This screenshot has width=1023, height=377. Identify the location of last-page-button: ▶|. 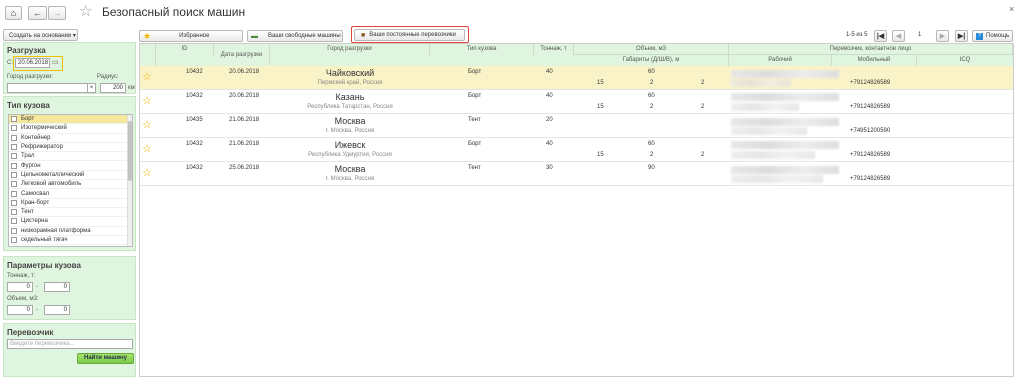
(961, 36).